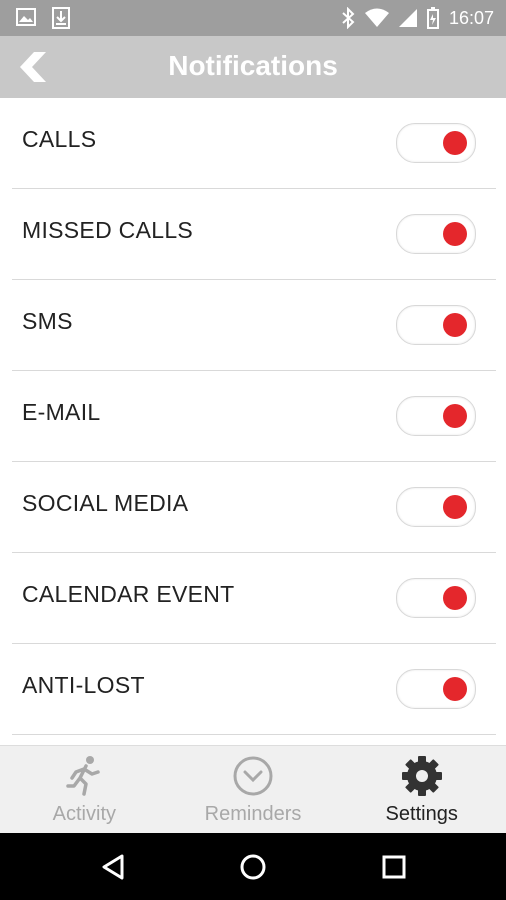 The width and height of the screenshot is (506, 900). Describe the element at coordinates (253, 143) in the screenshot. I see `list-item-calls: CALLS` at that location.